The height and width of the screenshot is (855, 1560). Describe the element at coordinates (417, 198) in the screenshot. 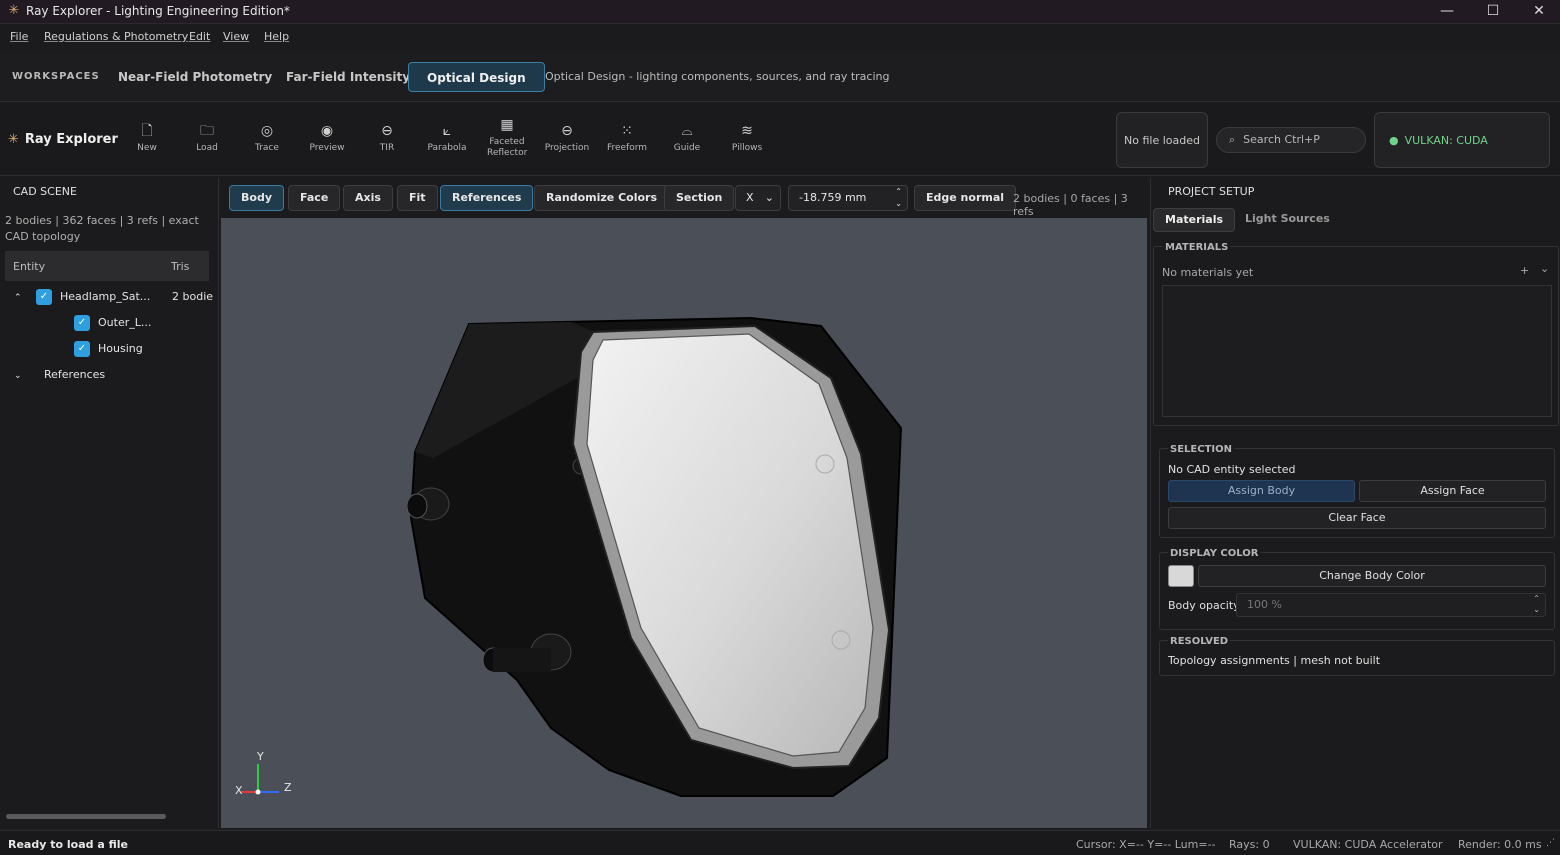

I see `fit-button: Fit` at that location.